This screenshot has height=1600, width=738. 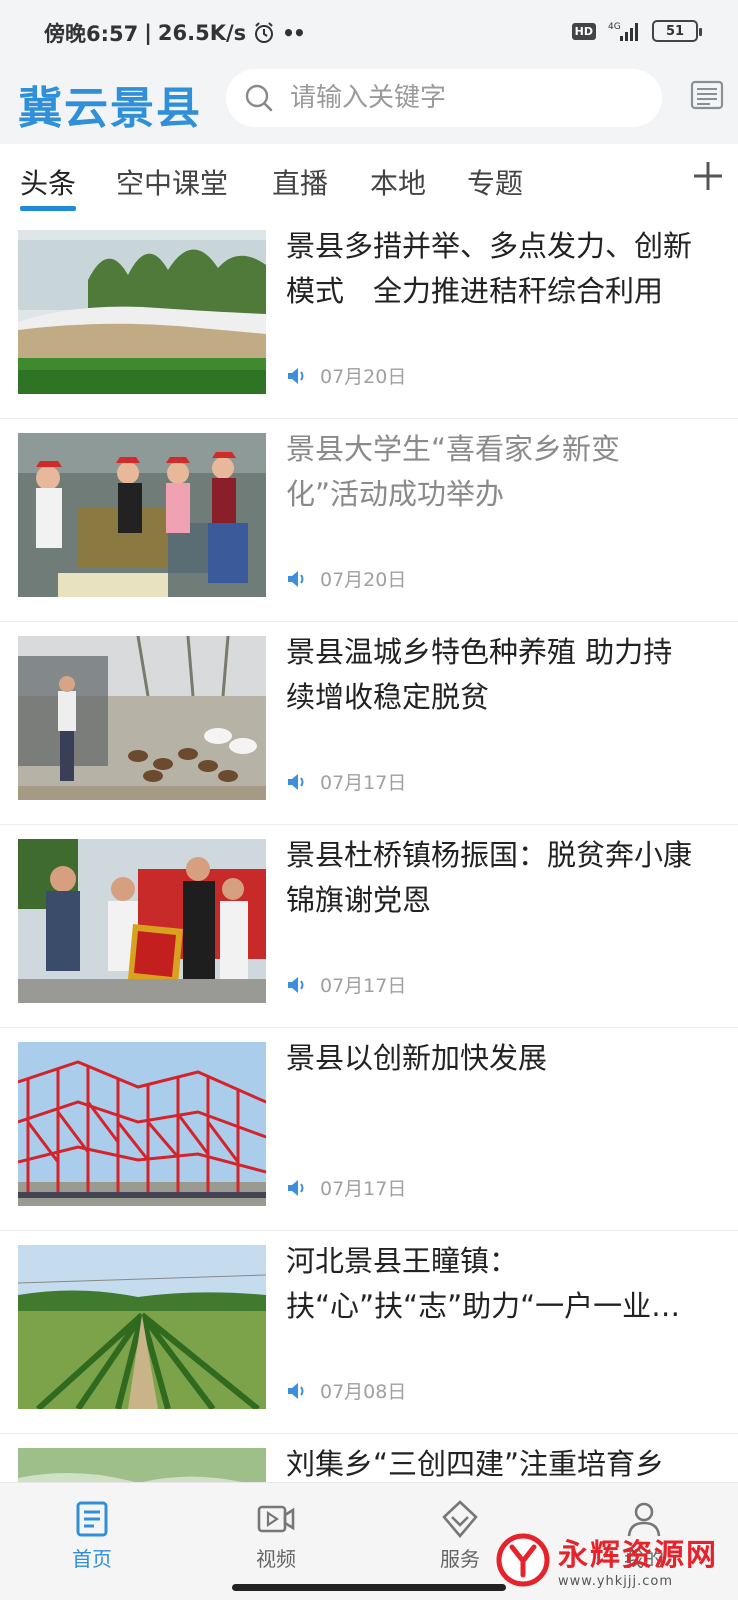 What do you see at coordinates (489, 246) in the screenshot?
I see `news-title-line1: 景县多措并举、多点发力、创新` at bounding box center [489, 246].